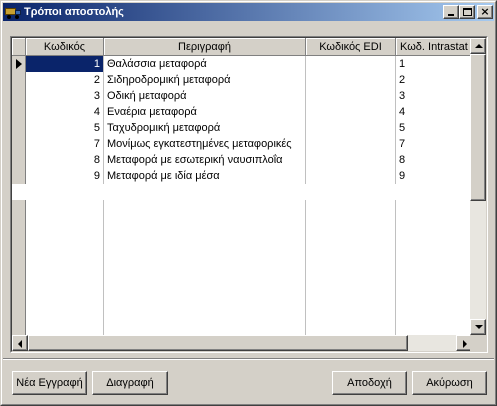  I want to click on table-row: 7 Μονίμως εγκατεστημένες μεταφορικές 7, so click(242, 144).